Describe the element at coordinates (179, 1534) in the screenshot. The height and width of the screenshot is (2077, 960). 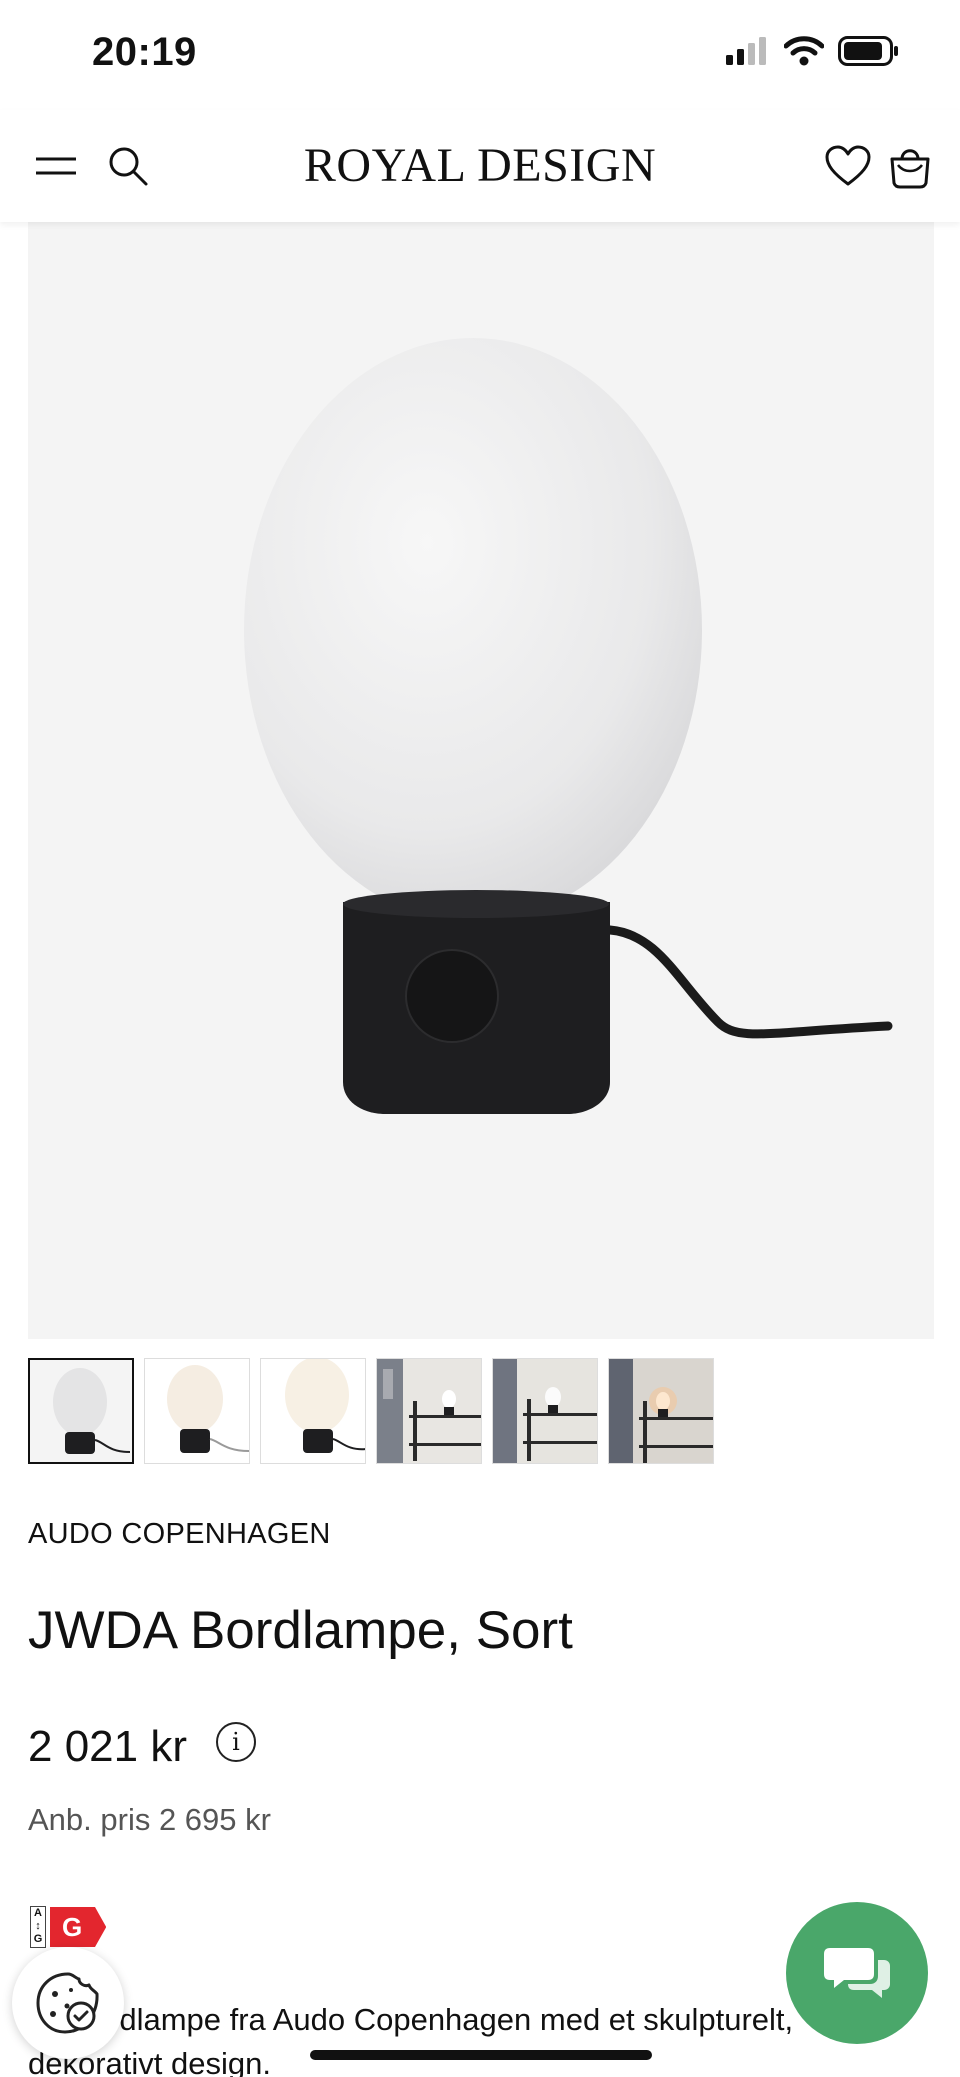
I see `product-brand: AUDO COPENHAGEN` at that location.